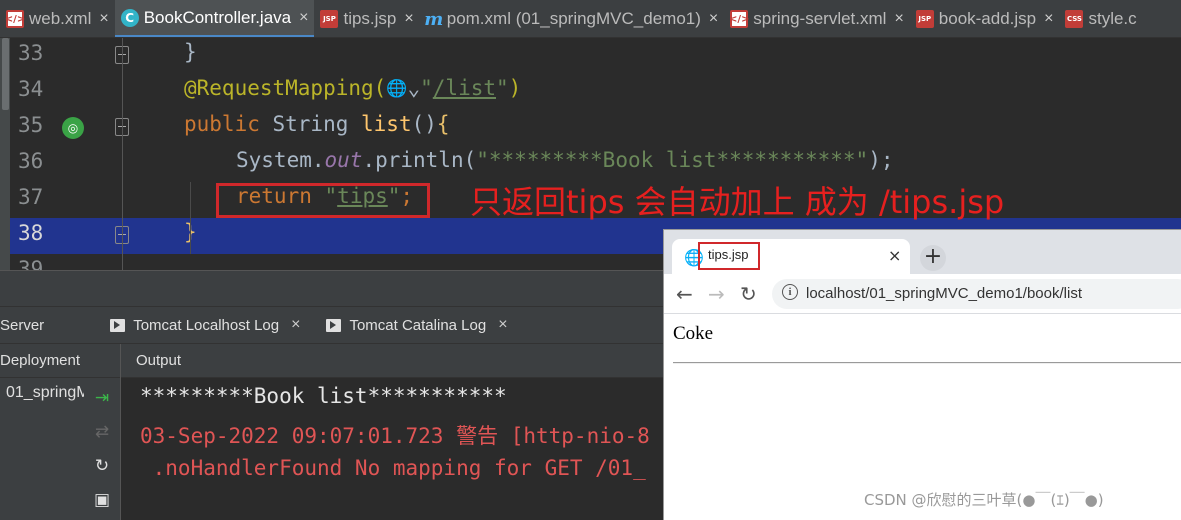 This screenshot has height=520, width=1181. What do you see at coordinates (434, 19) in the screenshot?
I see `maven-icon: m` at bounding box center [434, 19].